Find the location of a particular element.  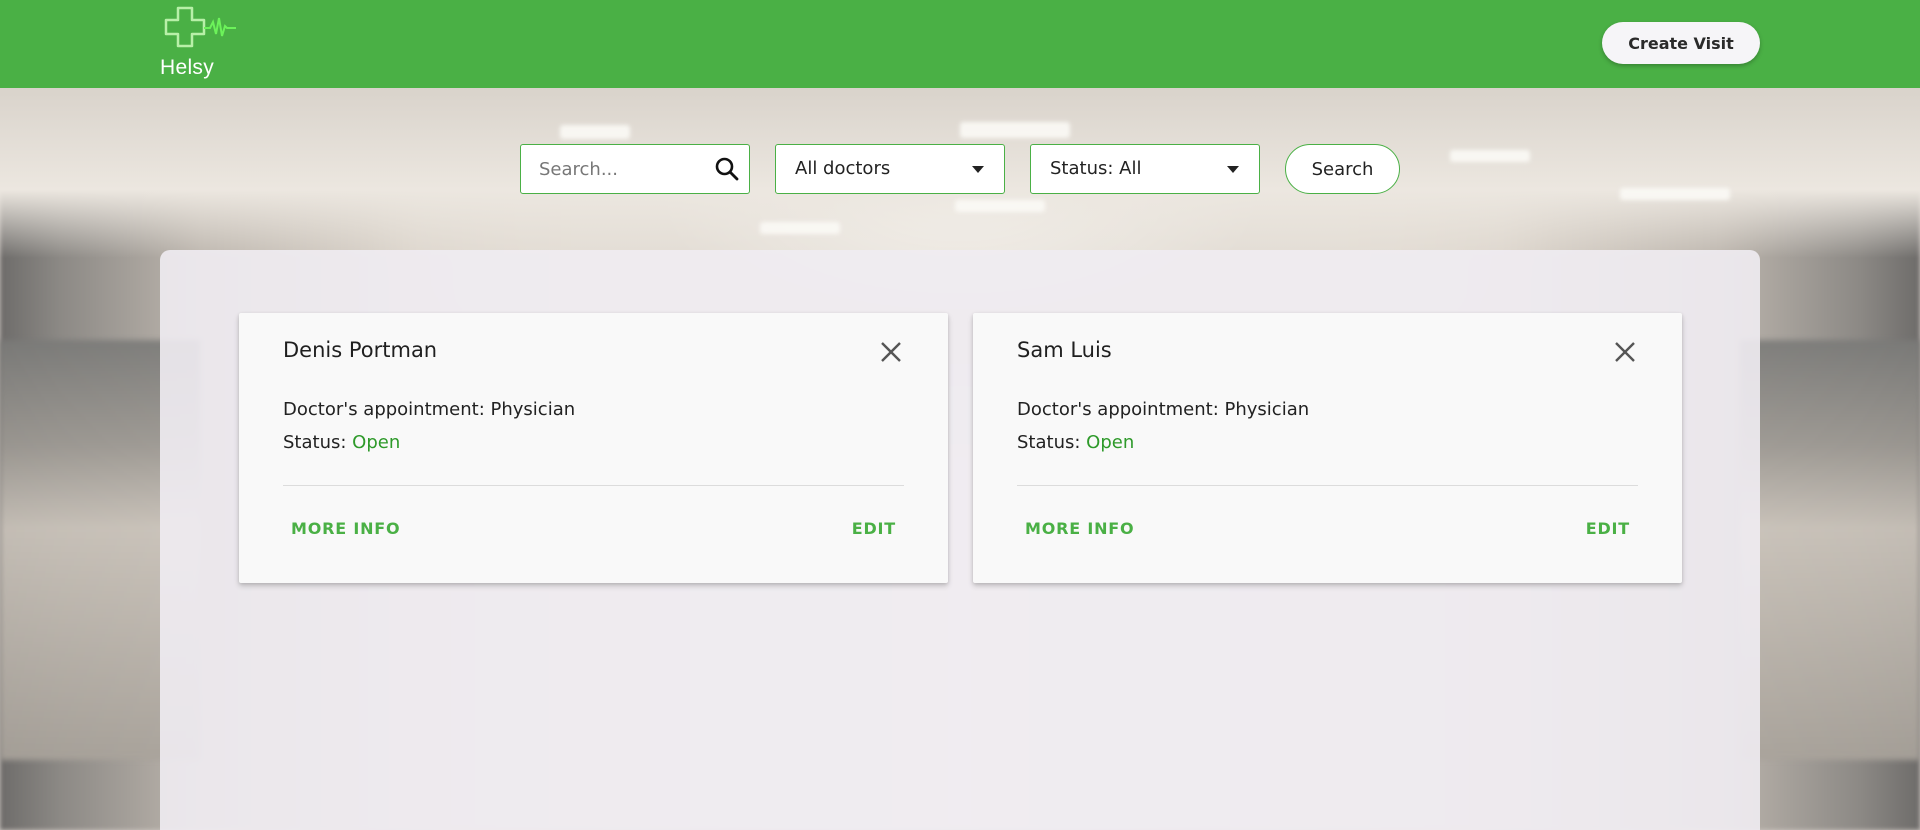

status-select: Status: All is located at coordinates (1145, 169).